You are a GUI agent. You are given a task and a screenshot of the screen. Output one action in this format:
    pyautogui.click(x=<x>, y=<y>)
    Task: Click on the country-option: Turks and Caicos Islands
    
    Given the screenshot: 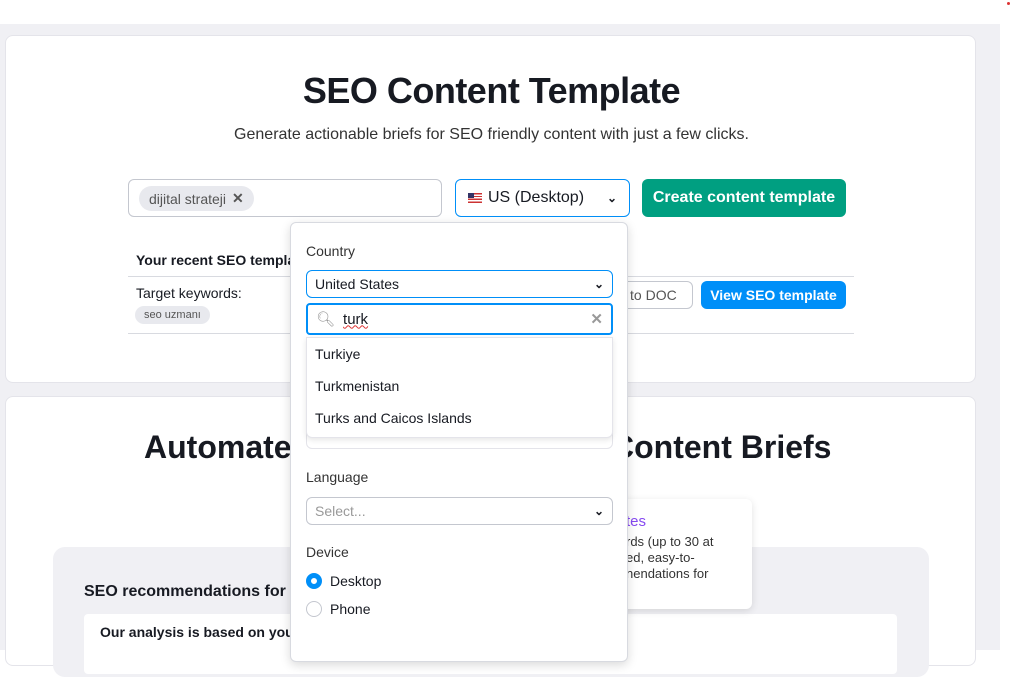 What is the action you would take?
    pyautogui.click(x=459, y=418)
    